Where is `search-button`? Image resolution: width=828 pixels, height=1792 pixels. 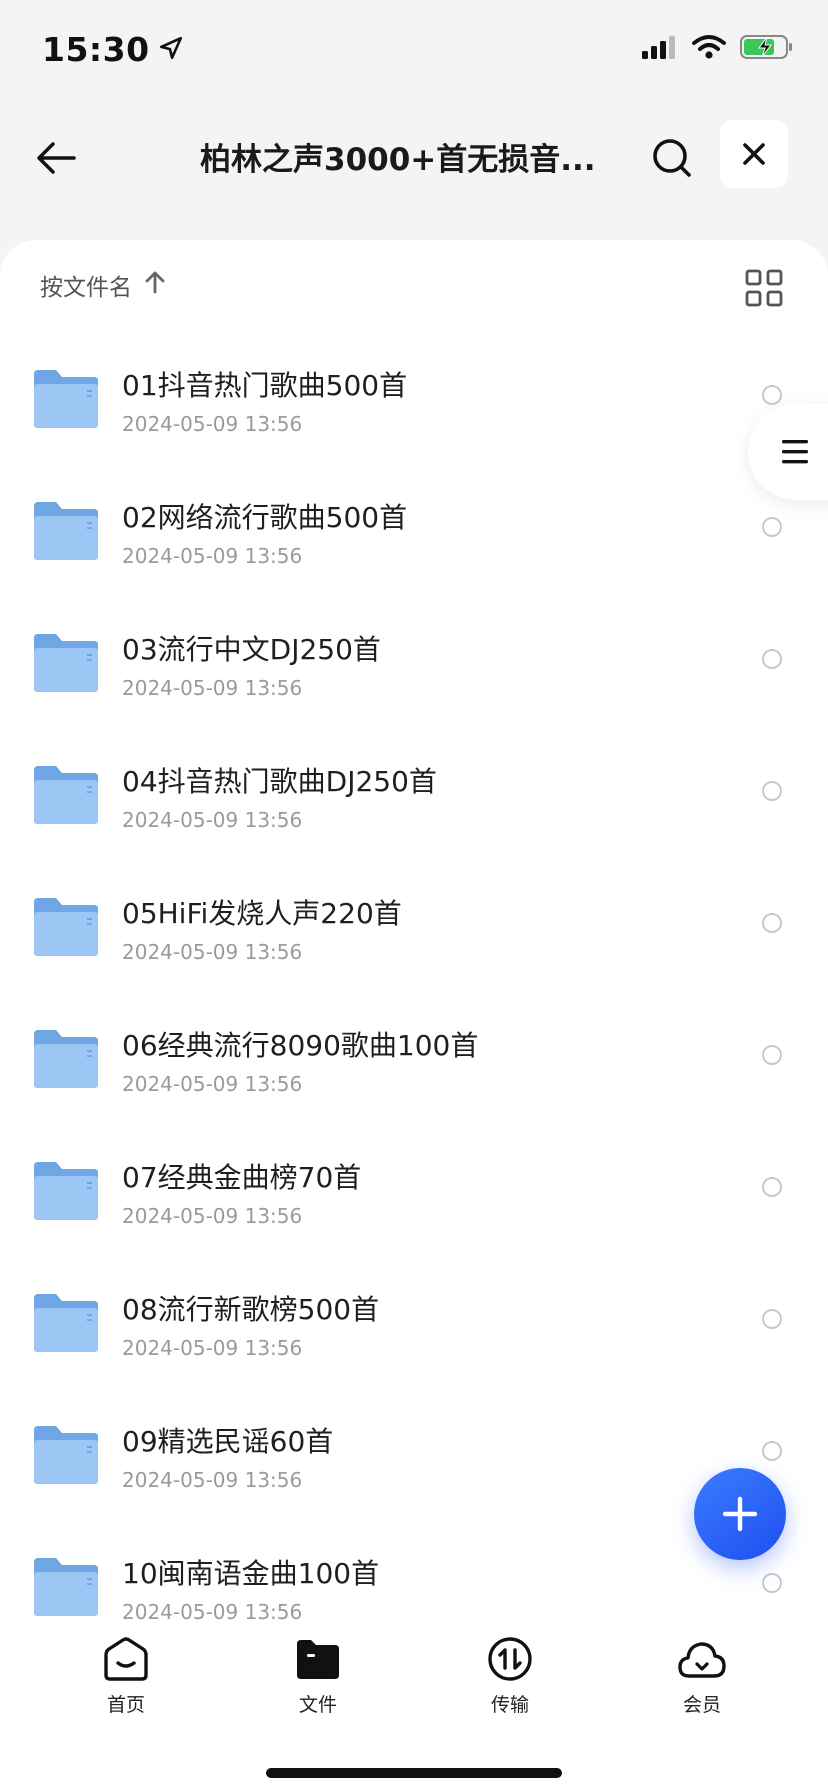 search-button is located at coordinates (672, 158).